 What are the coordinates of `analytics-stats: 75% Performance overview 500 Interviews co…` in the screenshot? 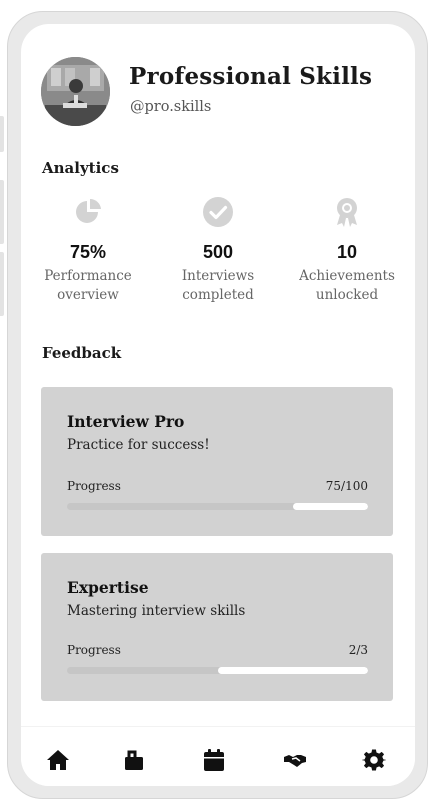 It's located at (218, 256).